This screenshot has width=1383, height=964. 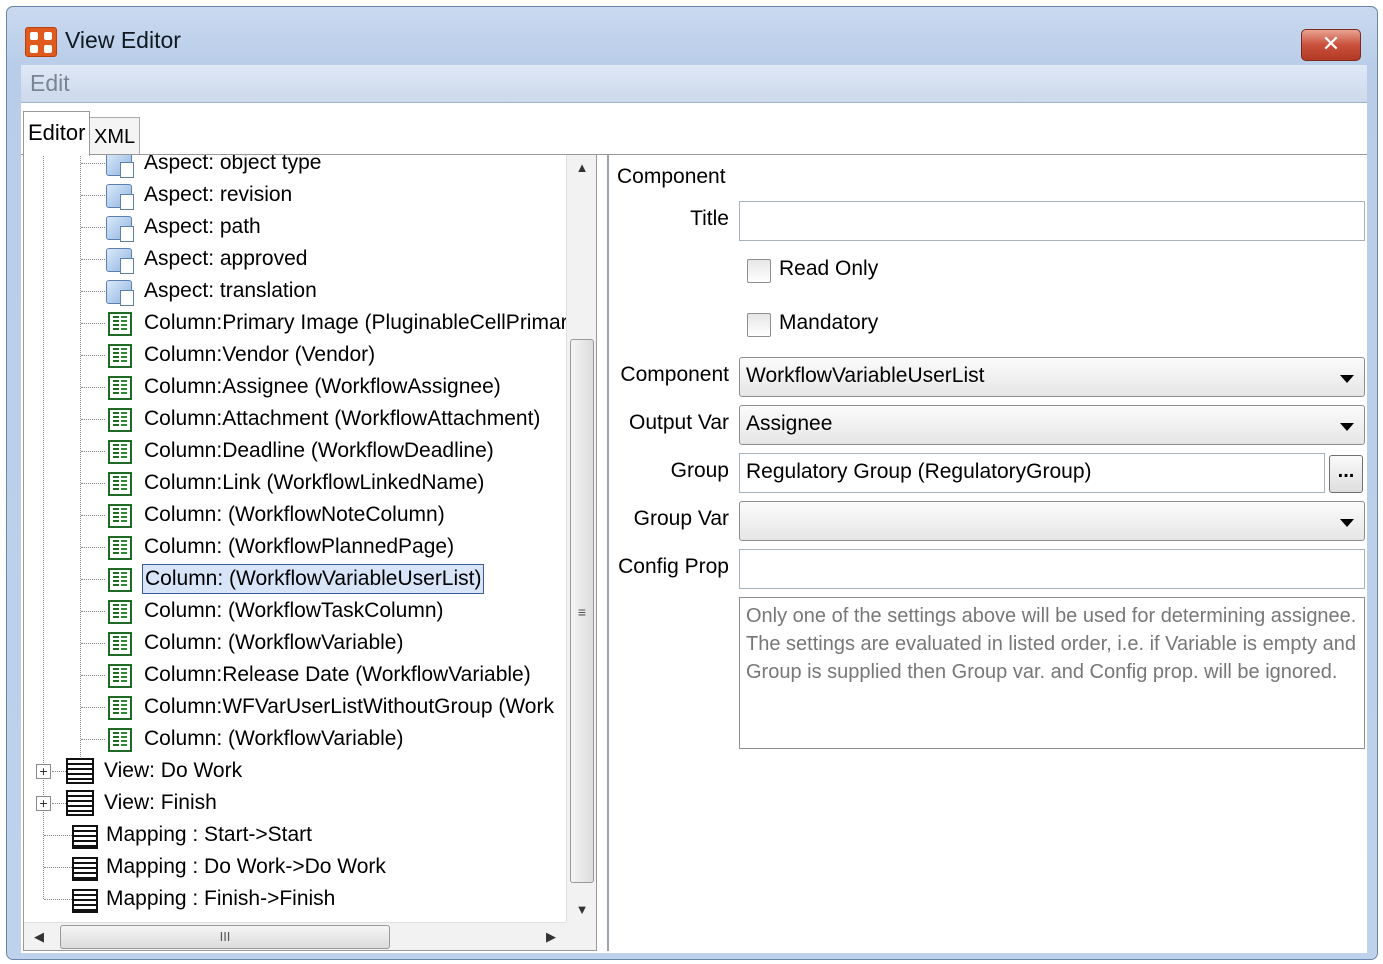 What do you see at coordinates (230, 867) in the screenshot?
I see `tree-item-mapping: Mapping : Do Work->Do Work` at bounding box center [230, 867].